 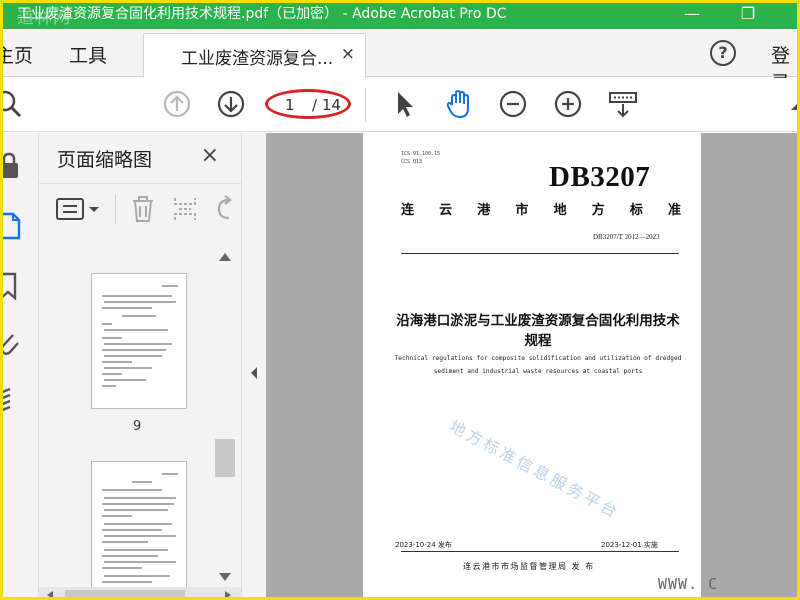 What do you see at coordinates (105, 160) in the screenshot?
I see `panel-title: 页面缩略图` at bounding box center [105, 160].